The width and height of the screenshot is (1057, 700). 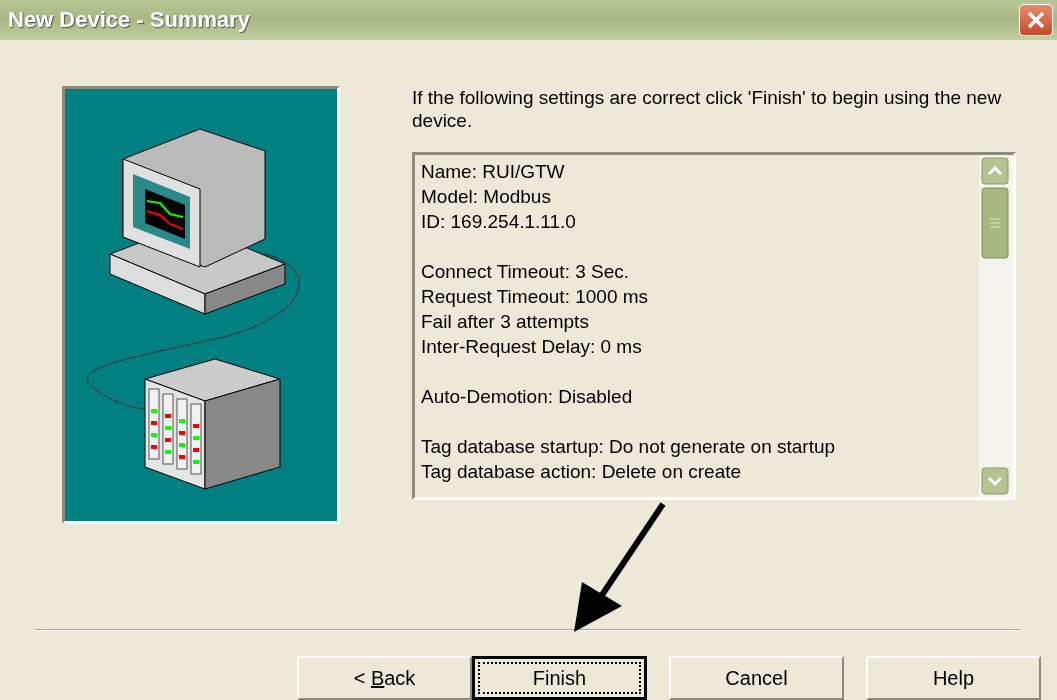 I want to click on close-button, so click(x=1036, y=20).